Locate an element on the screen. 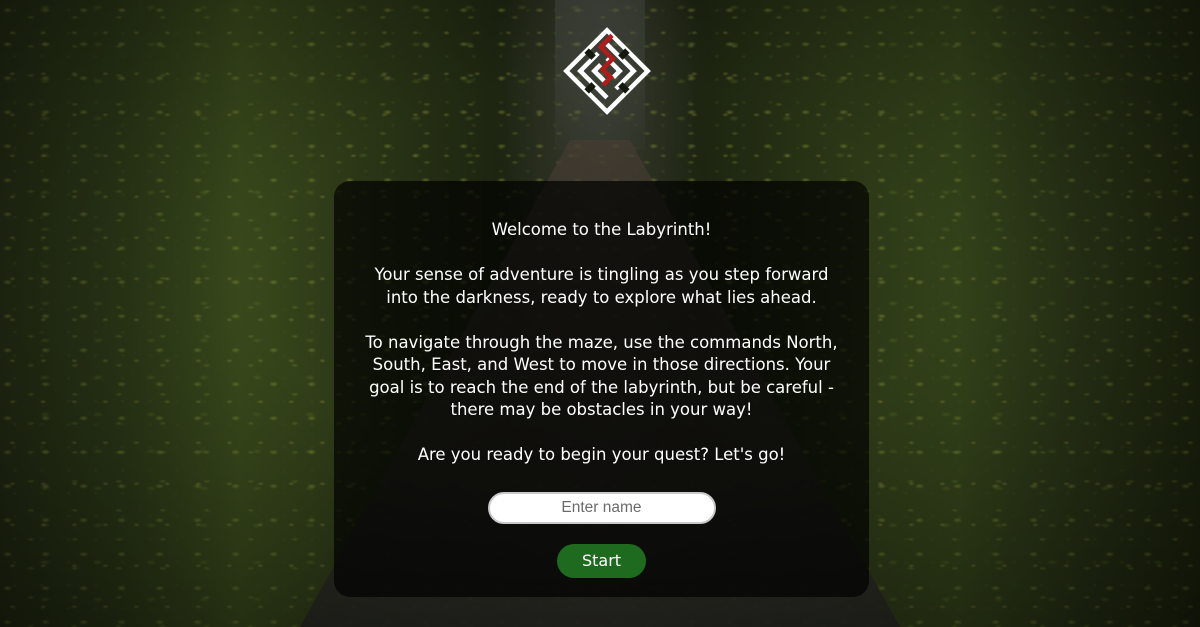 The height and width of the screenshot is (627, 1200). start-button: Start is located at coordinates (601, 560).